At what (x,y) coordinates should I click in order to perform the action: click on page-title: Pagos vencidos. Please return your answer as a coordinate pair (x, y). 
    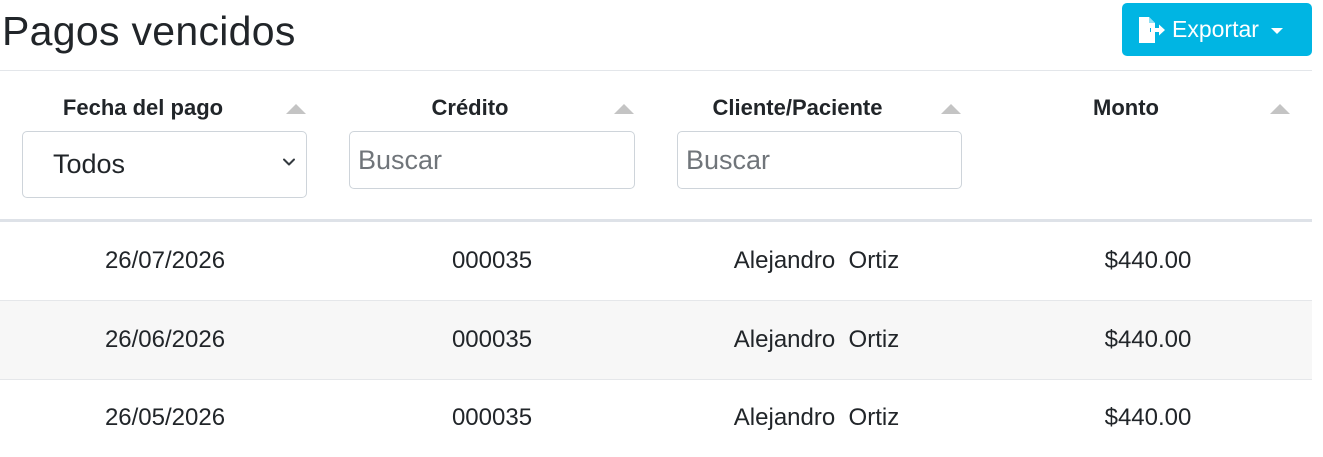
    Looking at the image, I should click on (149, 31).